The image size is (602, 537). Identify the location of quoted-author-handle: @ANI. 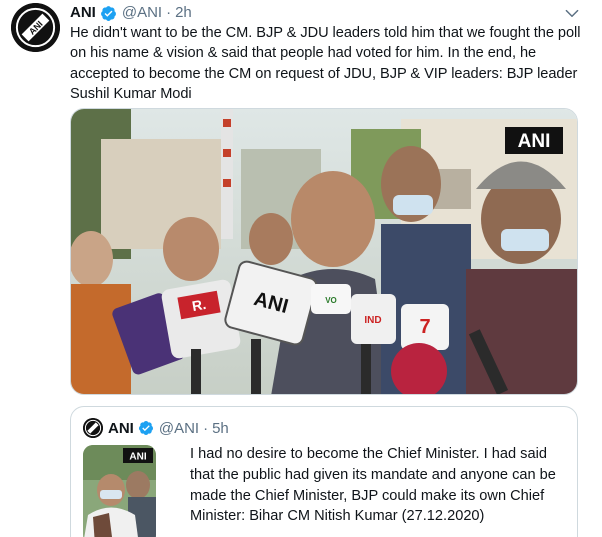
(179, 428).